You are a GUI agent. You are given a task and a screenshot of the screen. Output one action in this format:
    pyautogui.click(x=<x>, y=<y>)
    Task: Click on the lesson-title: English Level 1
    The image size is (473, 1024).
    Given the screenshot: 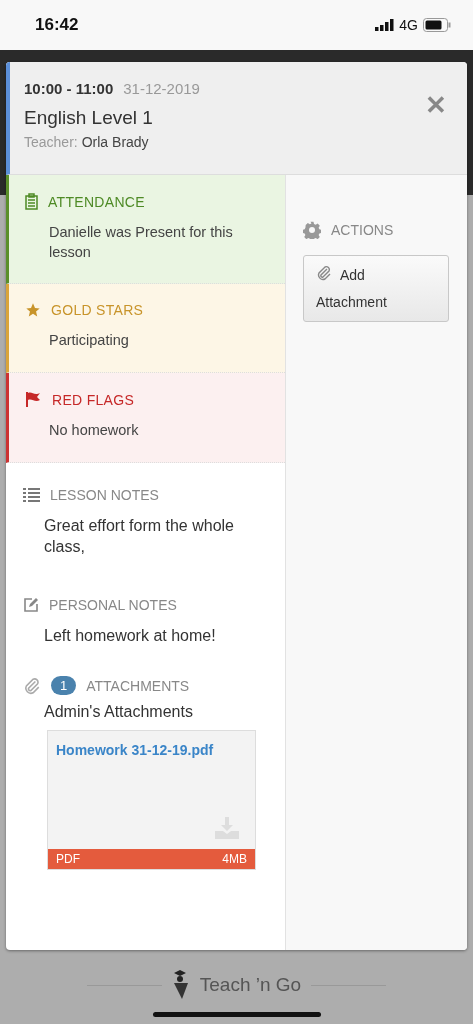 What is the action you would take?
    pyautogui.click(x=89, y=118)
    